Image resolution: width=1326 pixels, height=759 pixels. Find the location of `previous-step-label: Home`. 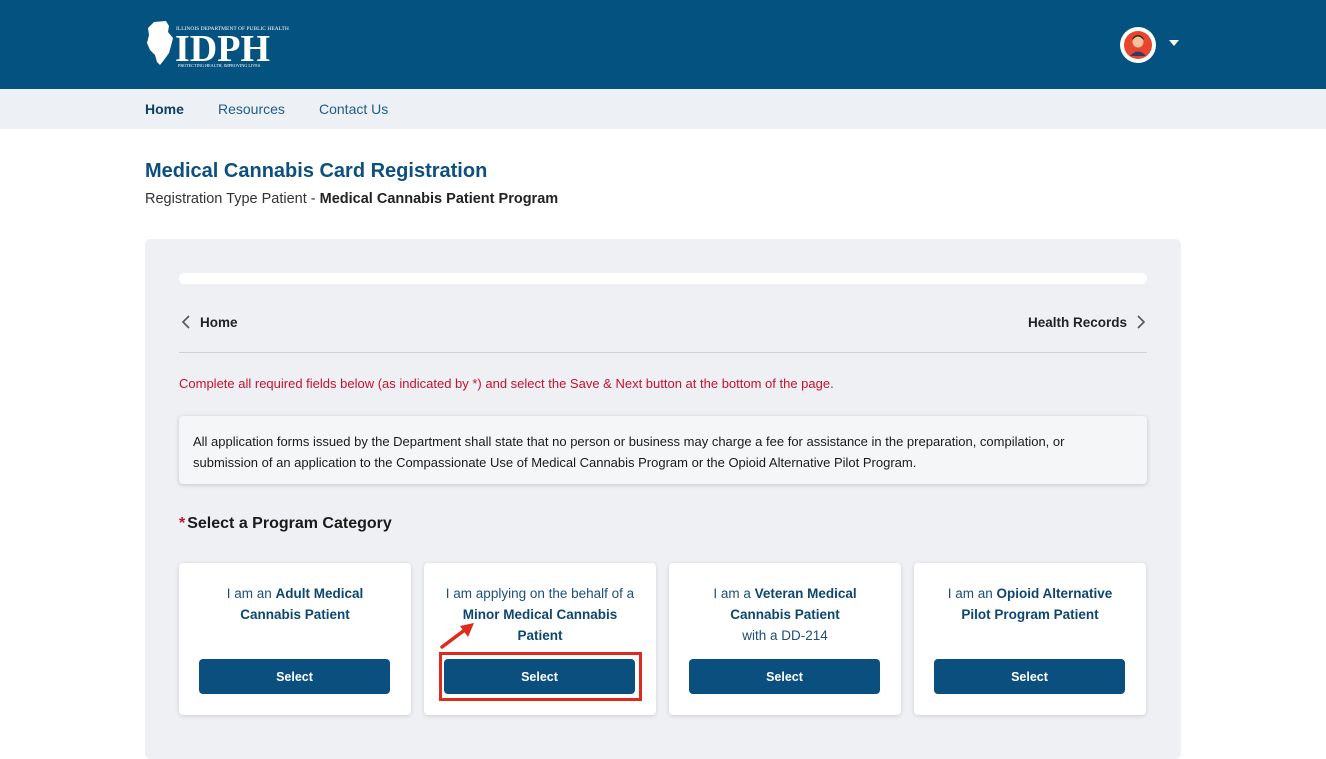

previous-step-label: Home is located at coordinates (219, 322).